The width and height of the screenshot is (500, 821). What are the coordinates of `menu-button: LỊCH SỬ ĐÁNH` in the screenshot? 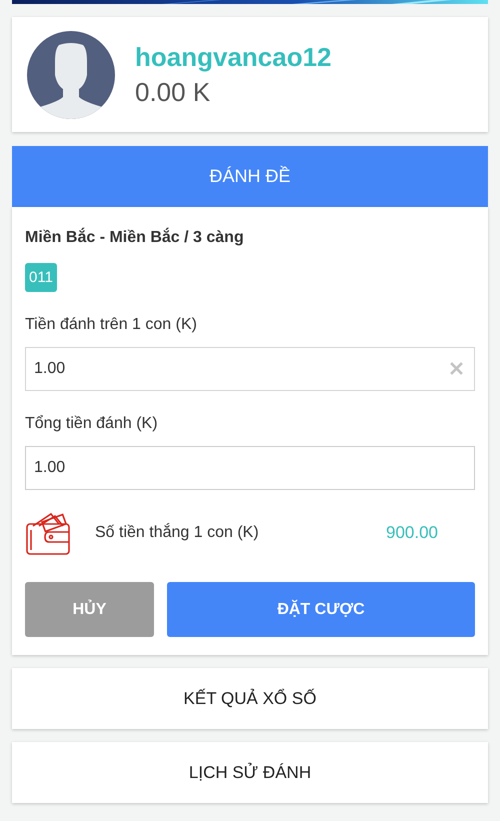 It's located at (250, 772).